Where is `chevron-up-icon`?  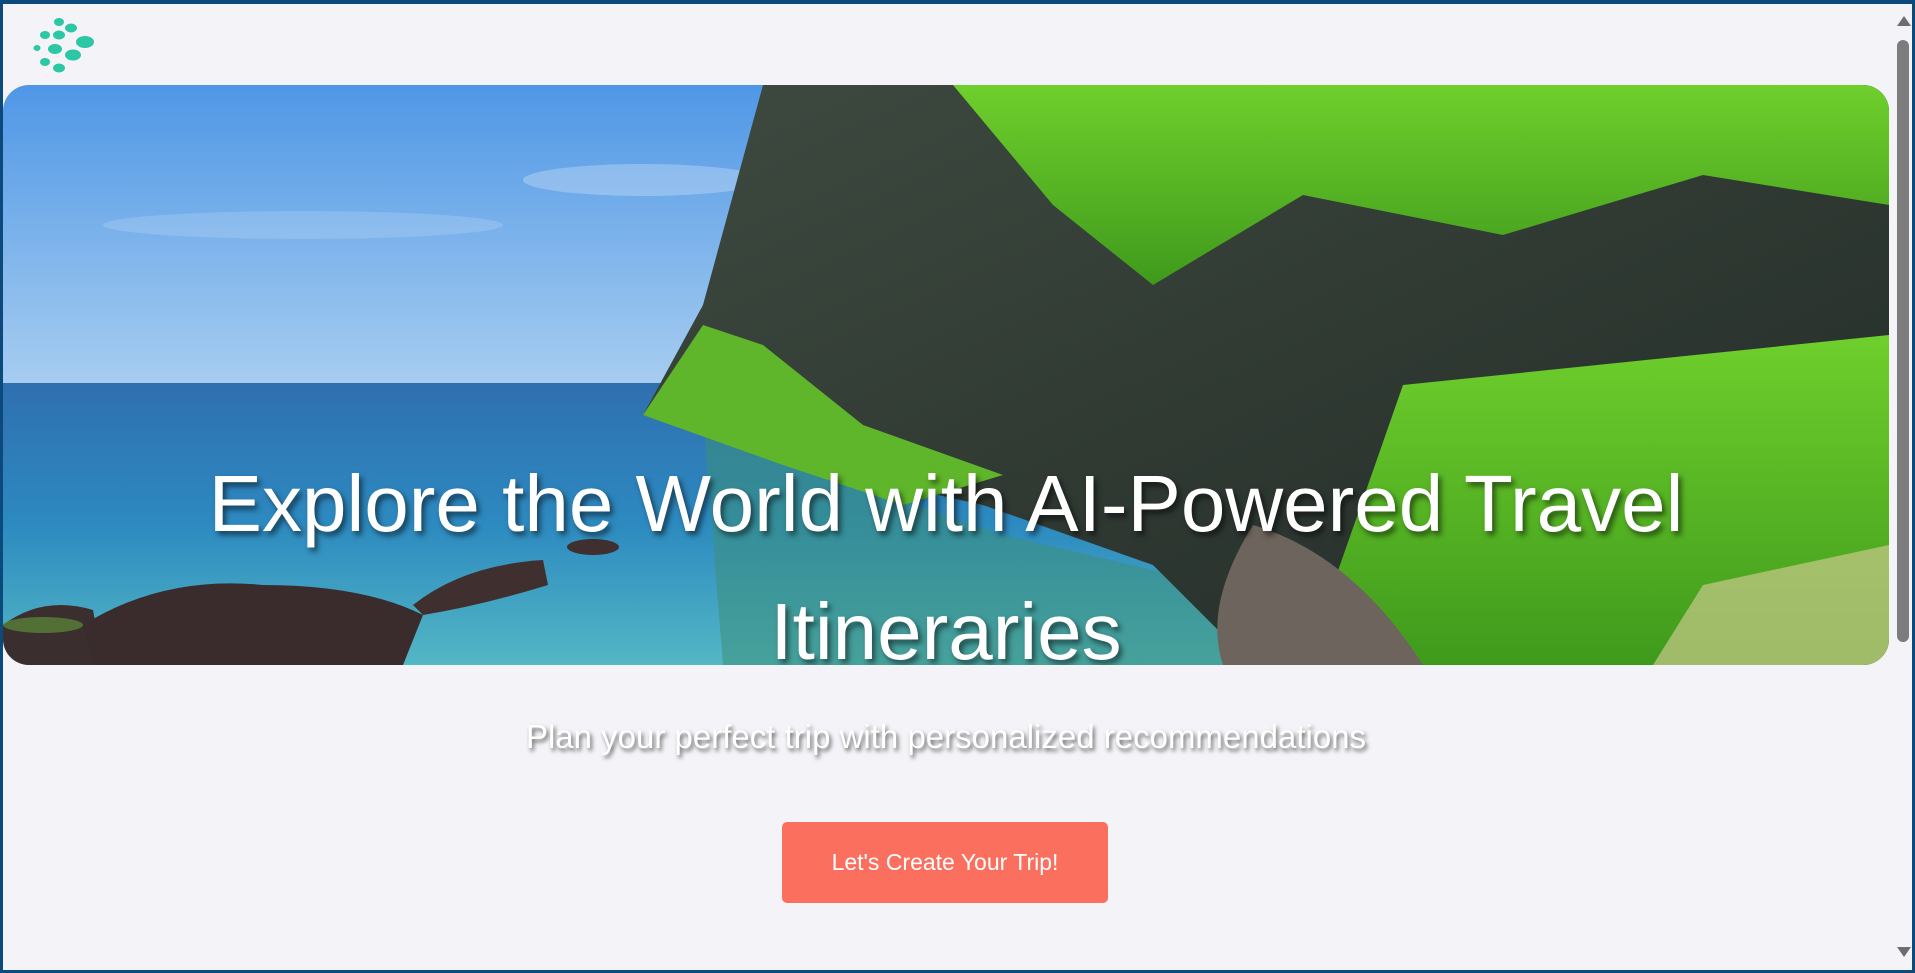 chevron-up-icon is located at coordinates (1904, 21).